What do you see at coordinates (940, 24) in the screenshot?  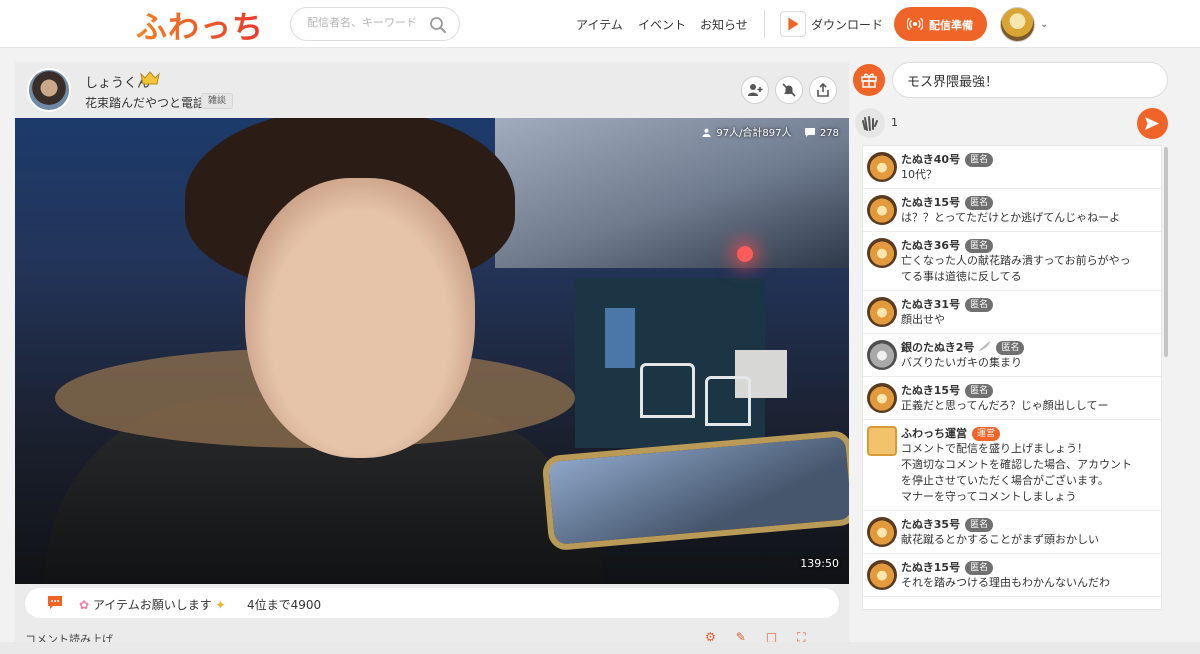 I see `go-live-button: 配信準備` at bounding box center [940, 24].